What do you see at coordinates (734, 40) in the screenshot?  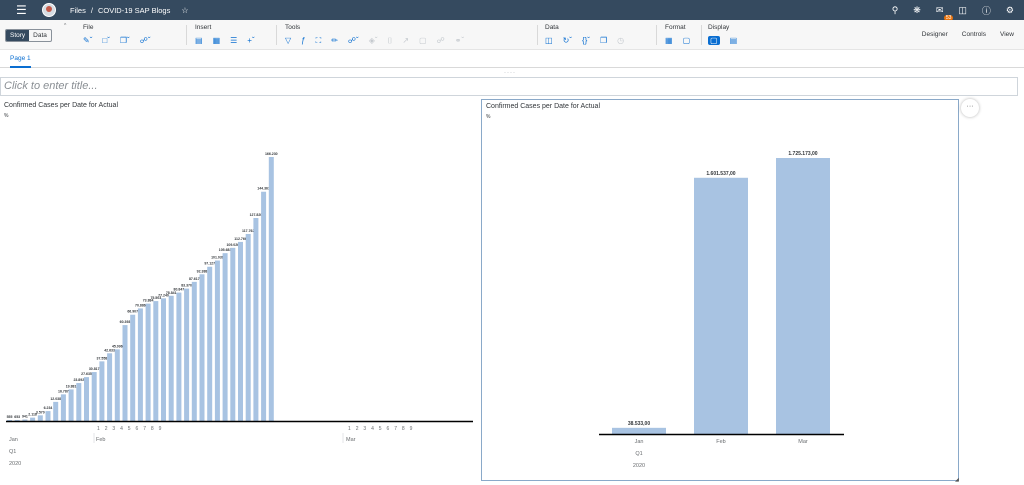 I see `display-panel-icon: ▤` at bounding box center [734, 40].